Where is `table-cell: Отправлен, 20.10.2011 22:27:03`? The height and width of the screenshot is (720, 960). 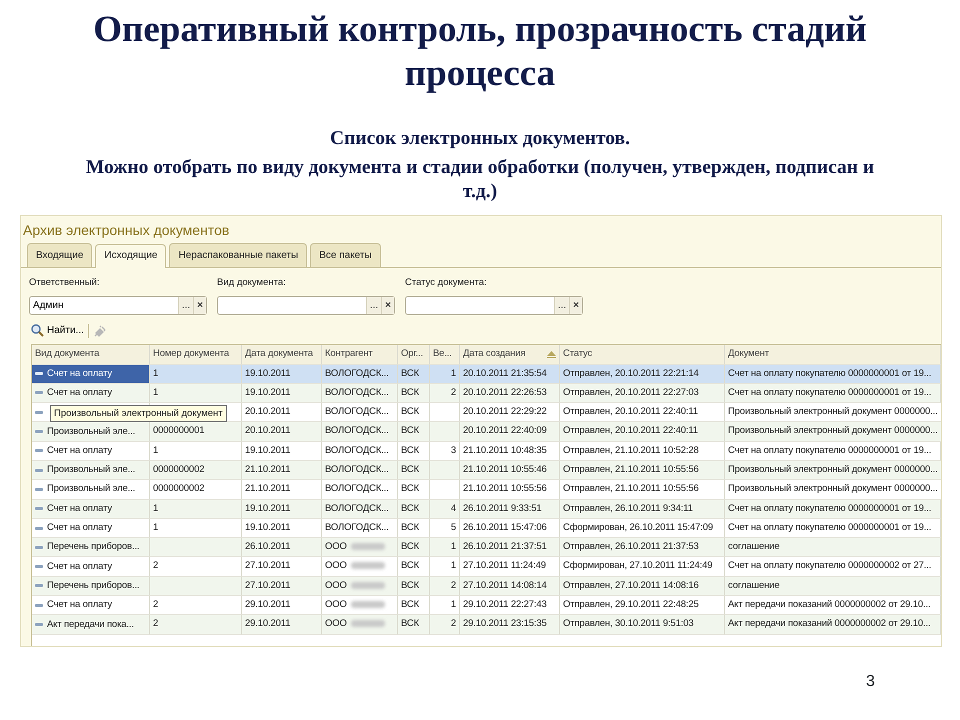
table-cell: Отправлен, 20.10.2011 22:27:03 is located at coordinates (642, 394).